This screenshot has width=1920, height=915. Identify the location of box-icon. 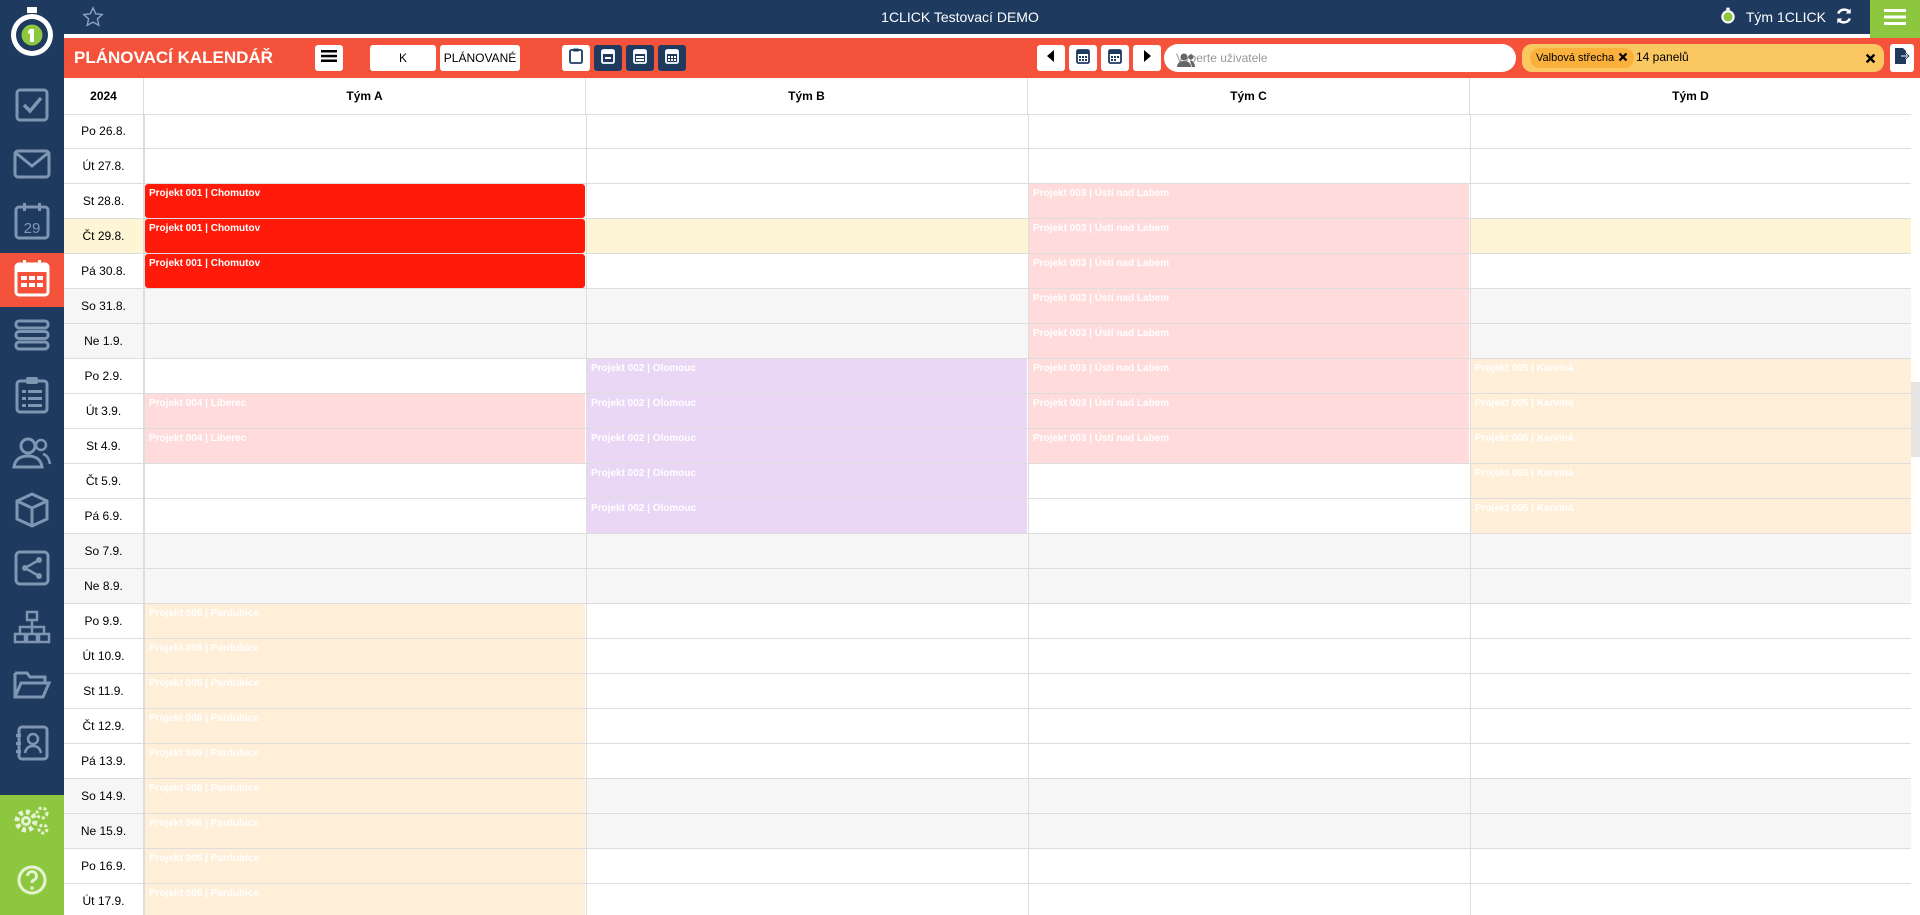
(32, 512).